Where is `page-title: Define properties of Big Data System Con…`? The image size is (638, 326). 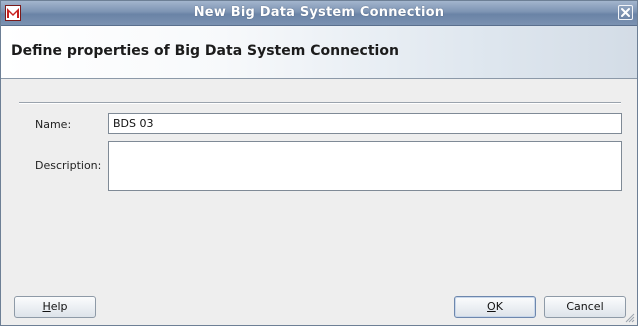 page-title: Define properties of Big Data System Con… is located at coordinates (205, 51).